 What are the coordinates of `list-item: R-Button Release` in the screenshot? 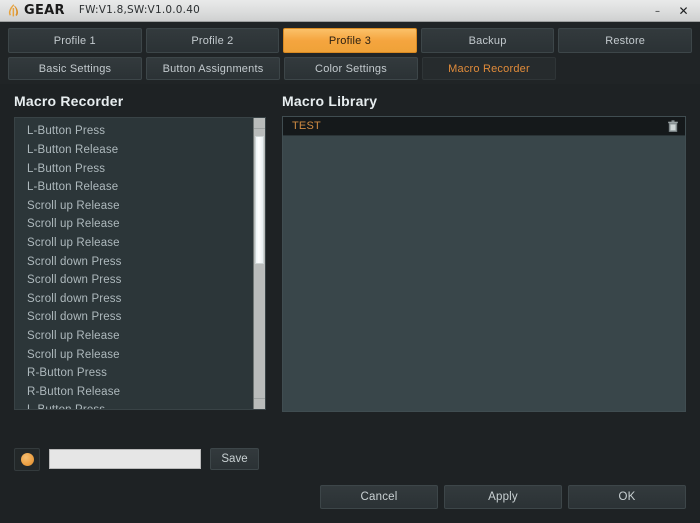 It's located at (140, 392).